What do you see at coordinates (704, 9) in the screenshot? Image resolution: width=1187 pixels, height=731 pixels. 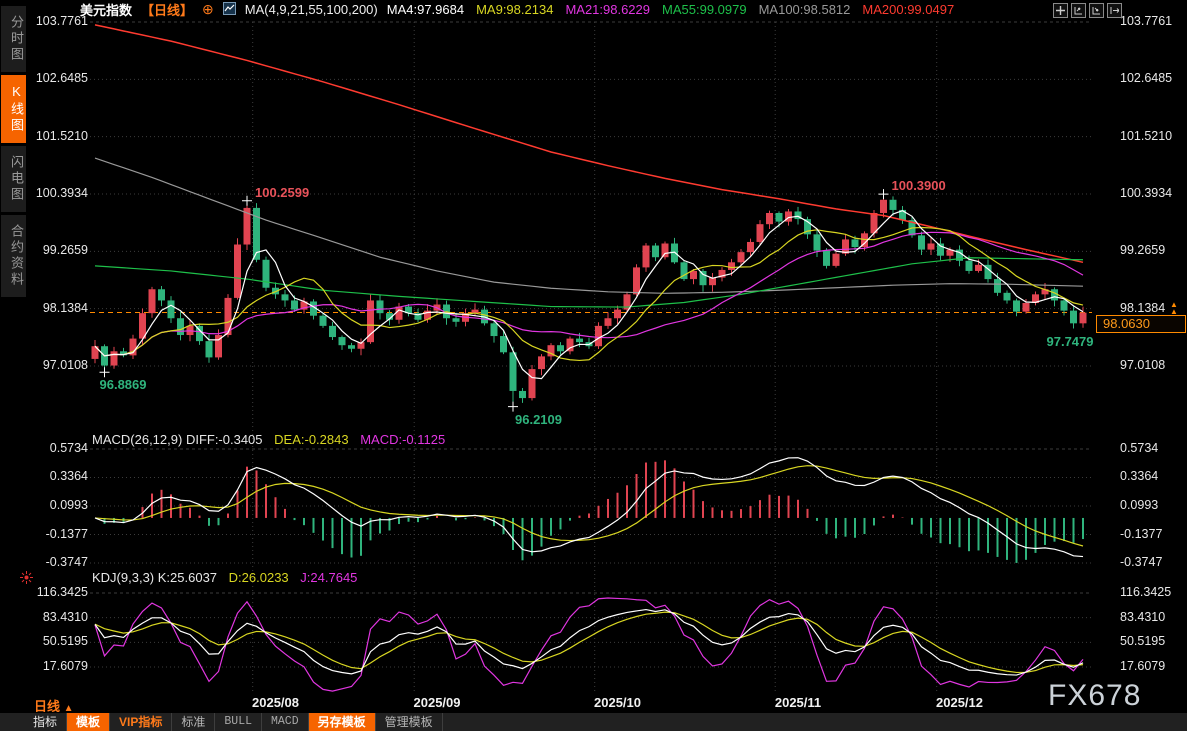 I see `ma-value-3: MA55:99.0979` at bounding box center [704, 9].